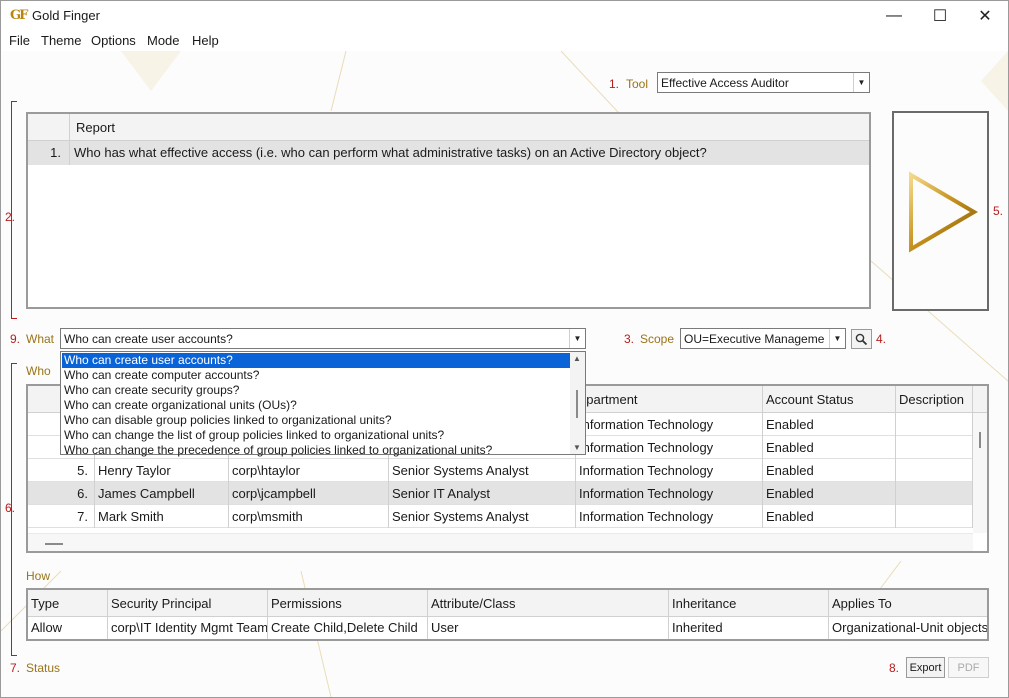 The width and height of the screenshot is (1009, 698). Describe the element at coordinates (15, 668) in the screenshot. I see `step-7-number: 7.` at that location.